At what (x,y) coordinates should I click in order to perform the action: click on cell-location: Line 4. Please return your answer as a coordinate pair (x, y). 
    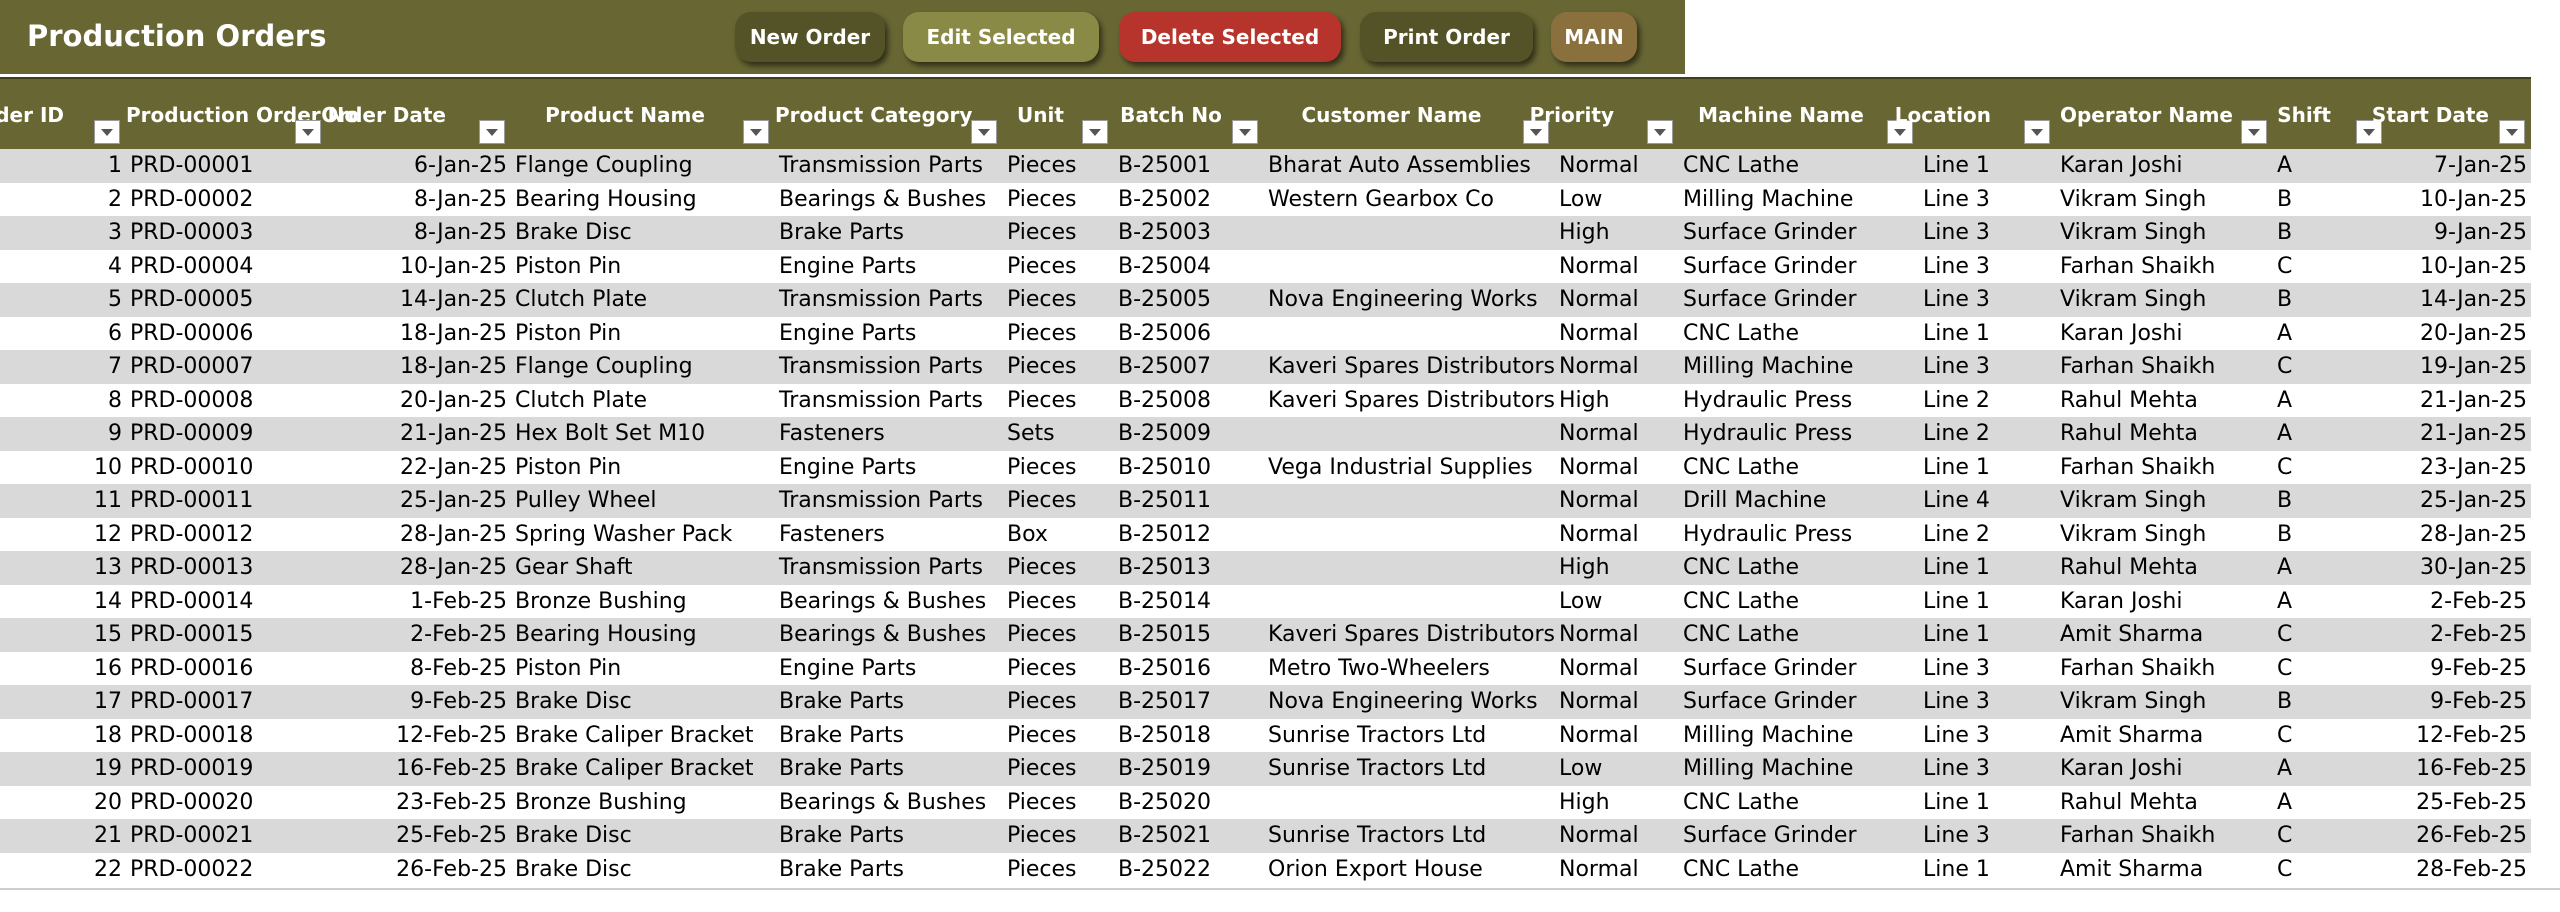
    Looking at the image, I should click on (1987, 501).